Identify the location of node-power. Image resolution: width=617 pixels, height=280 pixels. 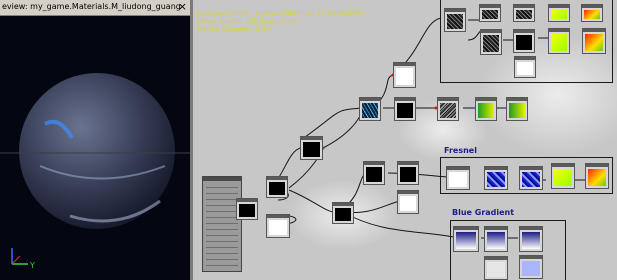
(343, 213).